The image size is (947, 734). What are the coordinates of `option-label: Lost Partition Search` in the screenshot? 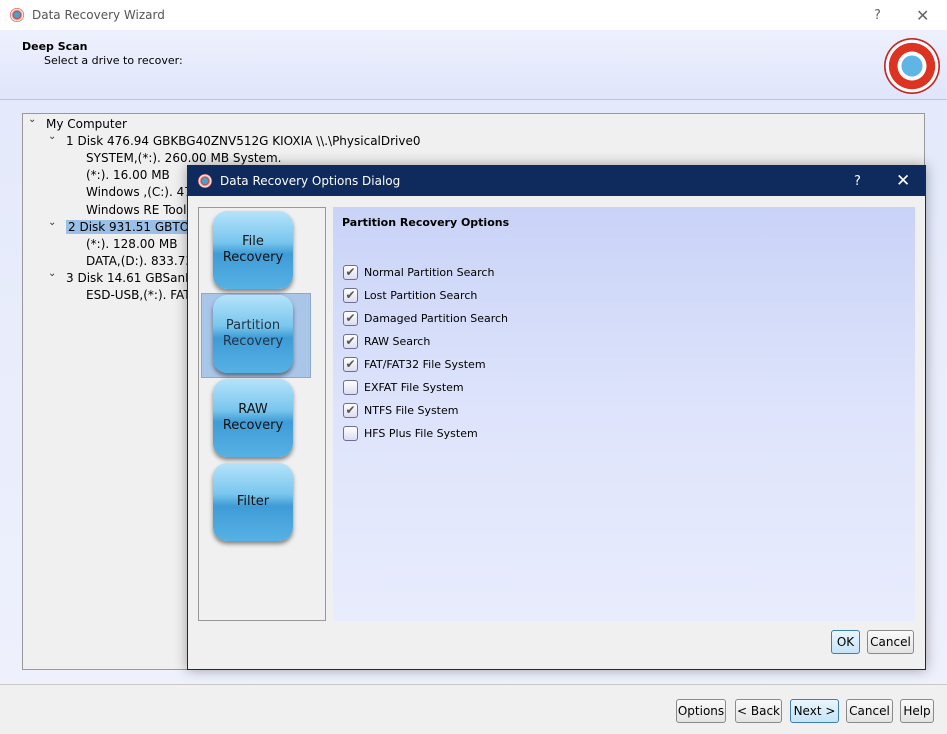 It's located at (421, 295).